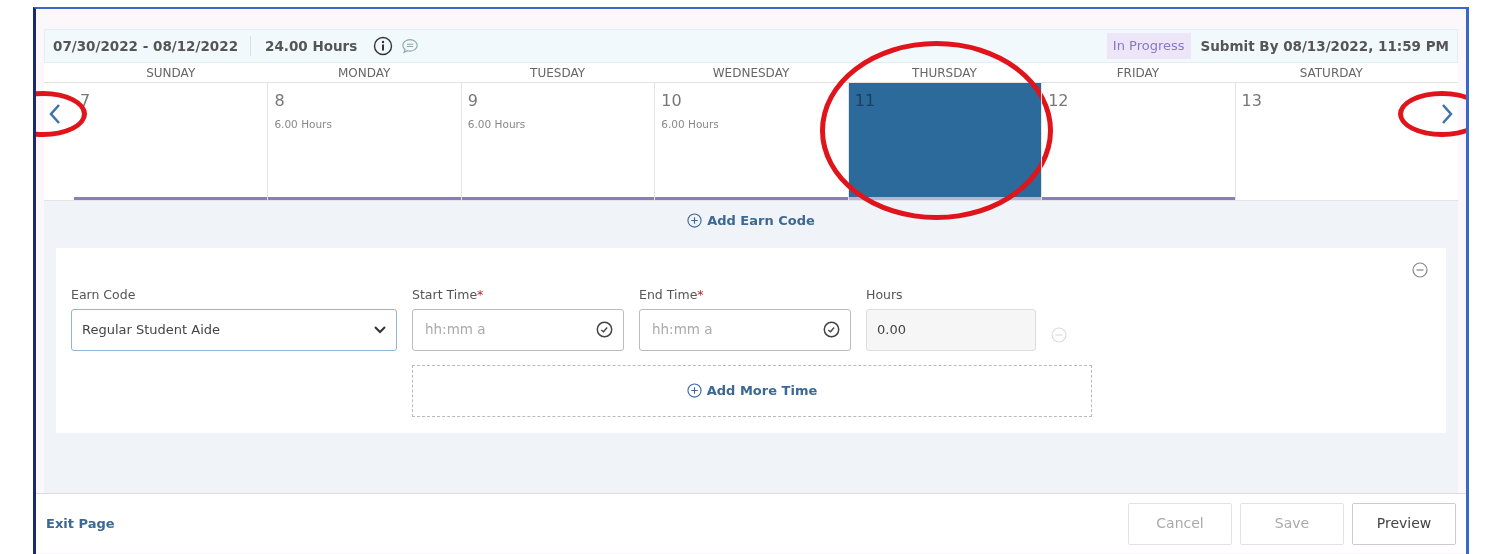  What do you see at coordinates (280, 101) in the screenshot?
I see `day-number: 8` at bounding box center [280, 101].